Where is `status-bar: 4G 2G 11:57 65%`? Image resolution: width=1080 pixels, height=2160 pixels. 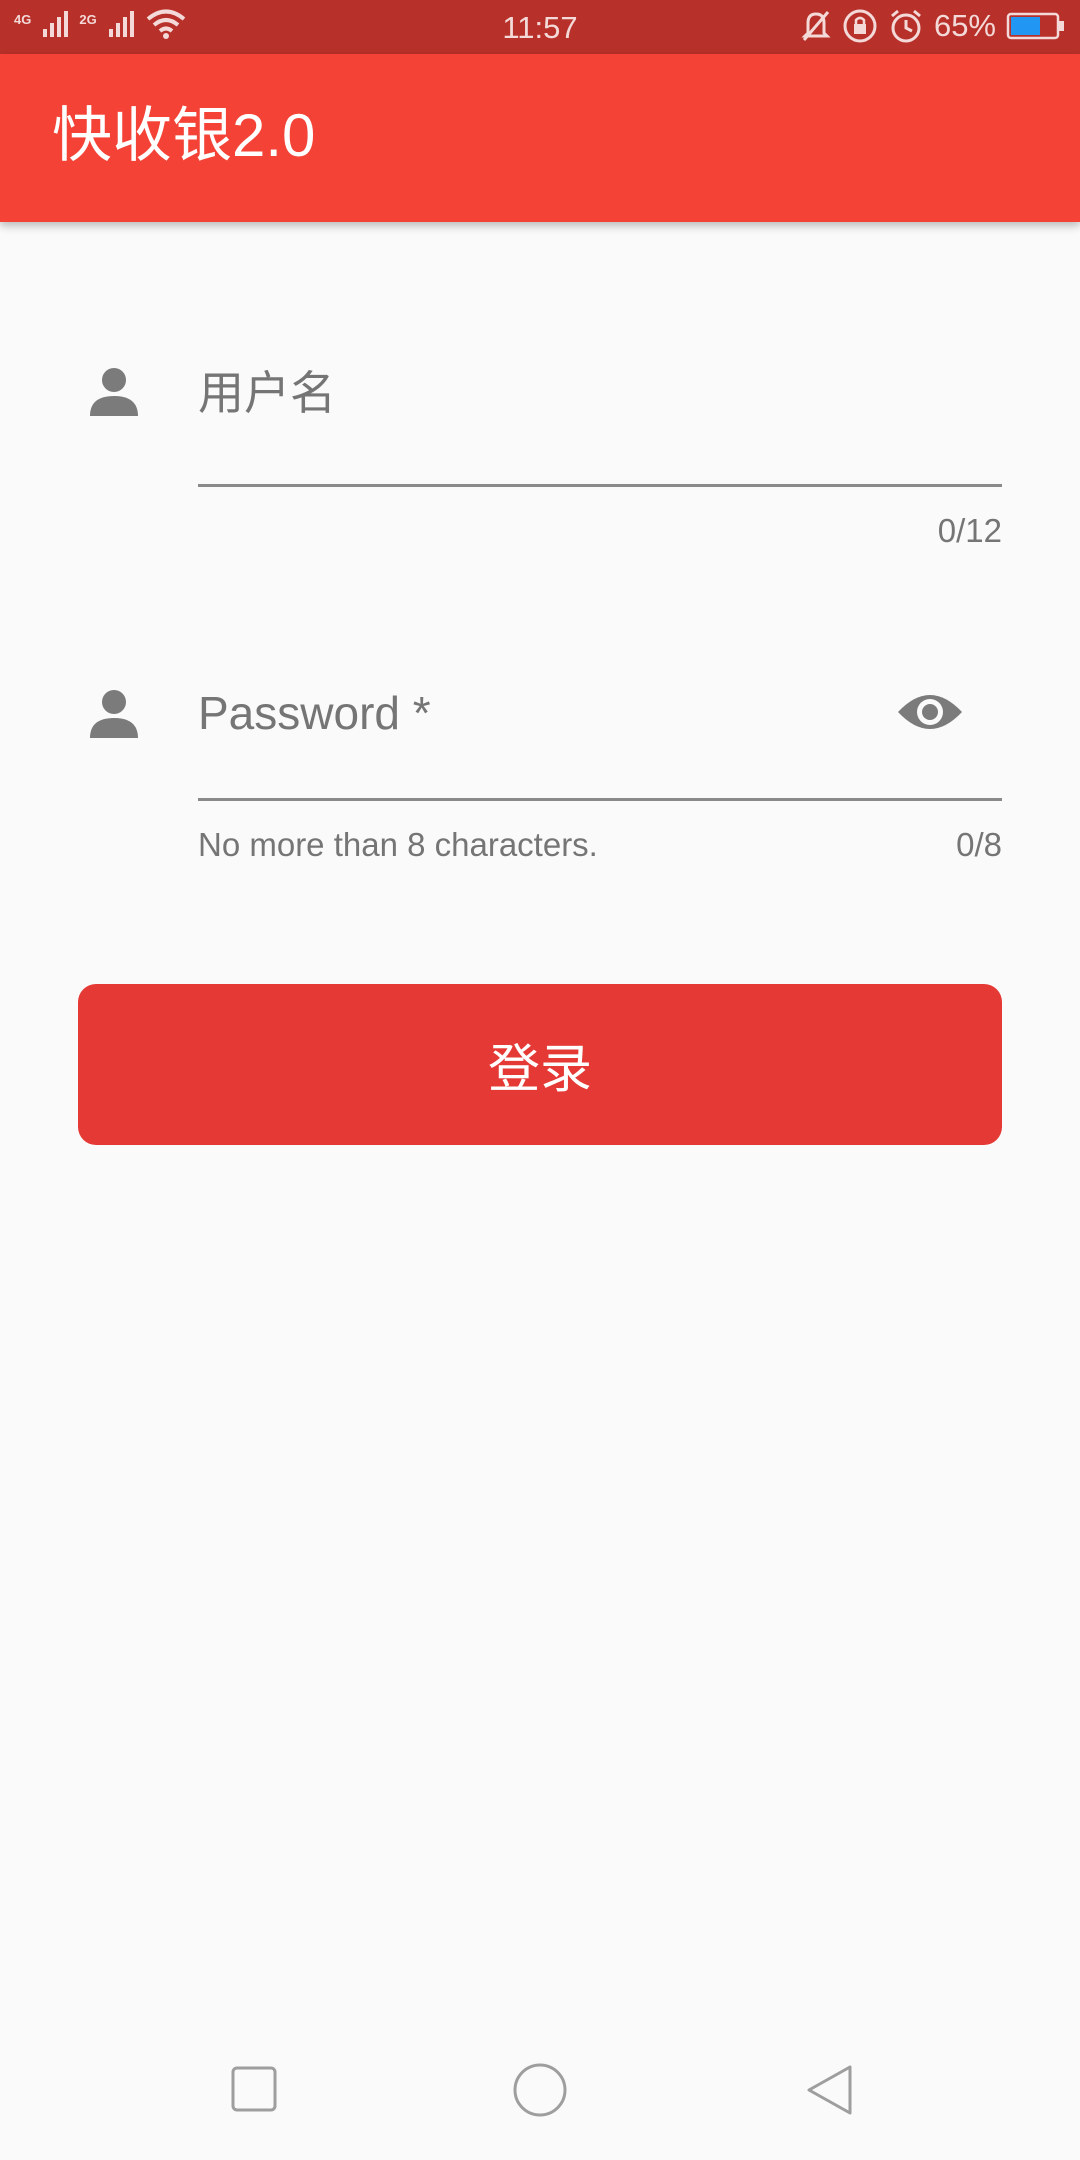 status-bar: 4G 2G 11:57 65% is located at coordinates (540, 27).